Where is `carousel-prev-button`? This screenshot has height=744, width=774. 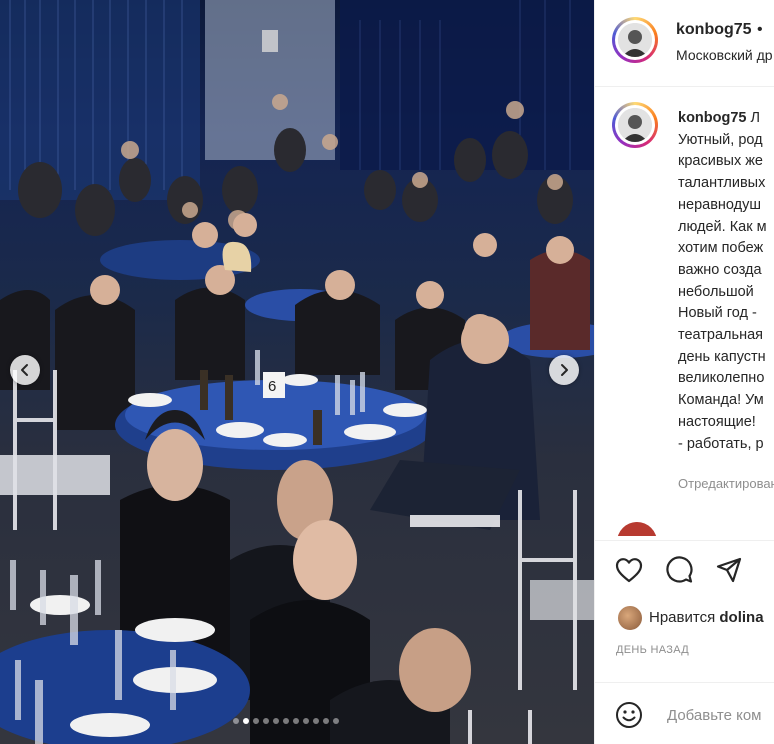
carousel-prev-button is located at coordinates (25, 370).